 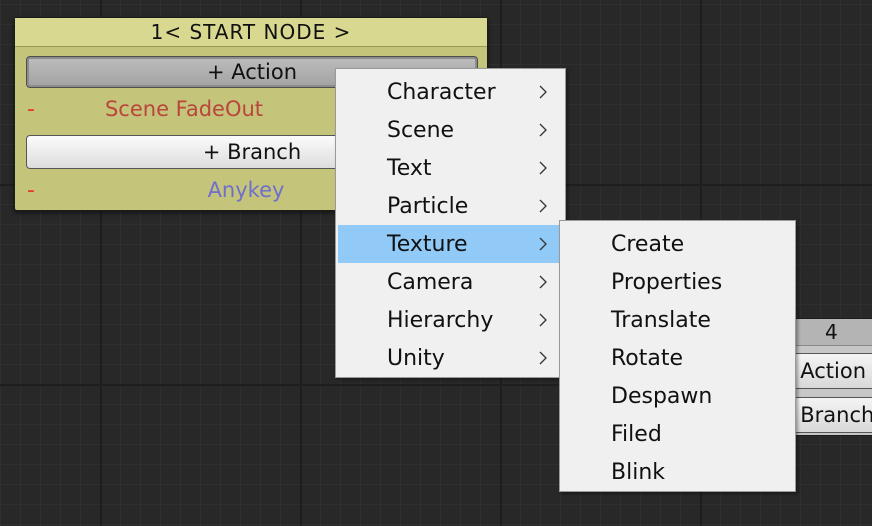 I want to click on submenu-item-rotate: Rotate, so click(x=677, y=358).